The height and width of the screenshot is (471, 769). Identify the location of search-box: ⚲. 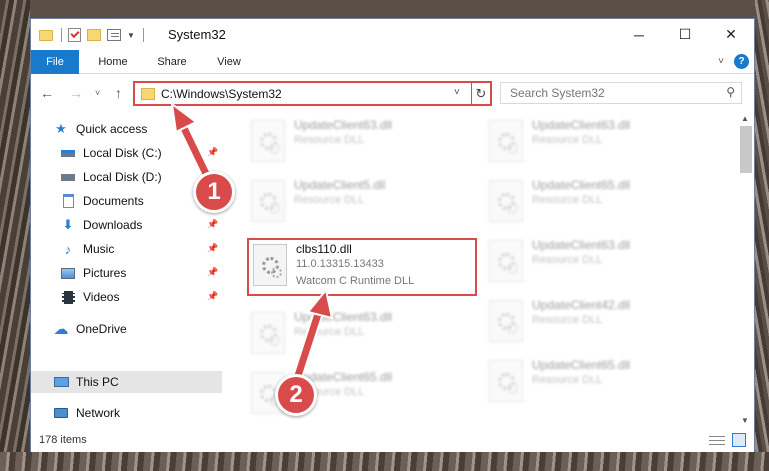
(621, 93).